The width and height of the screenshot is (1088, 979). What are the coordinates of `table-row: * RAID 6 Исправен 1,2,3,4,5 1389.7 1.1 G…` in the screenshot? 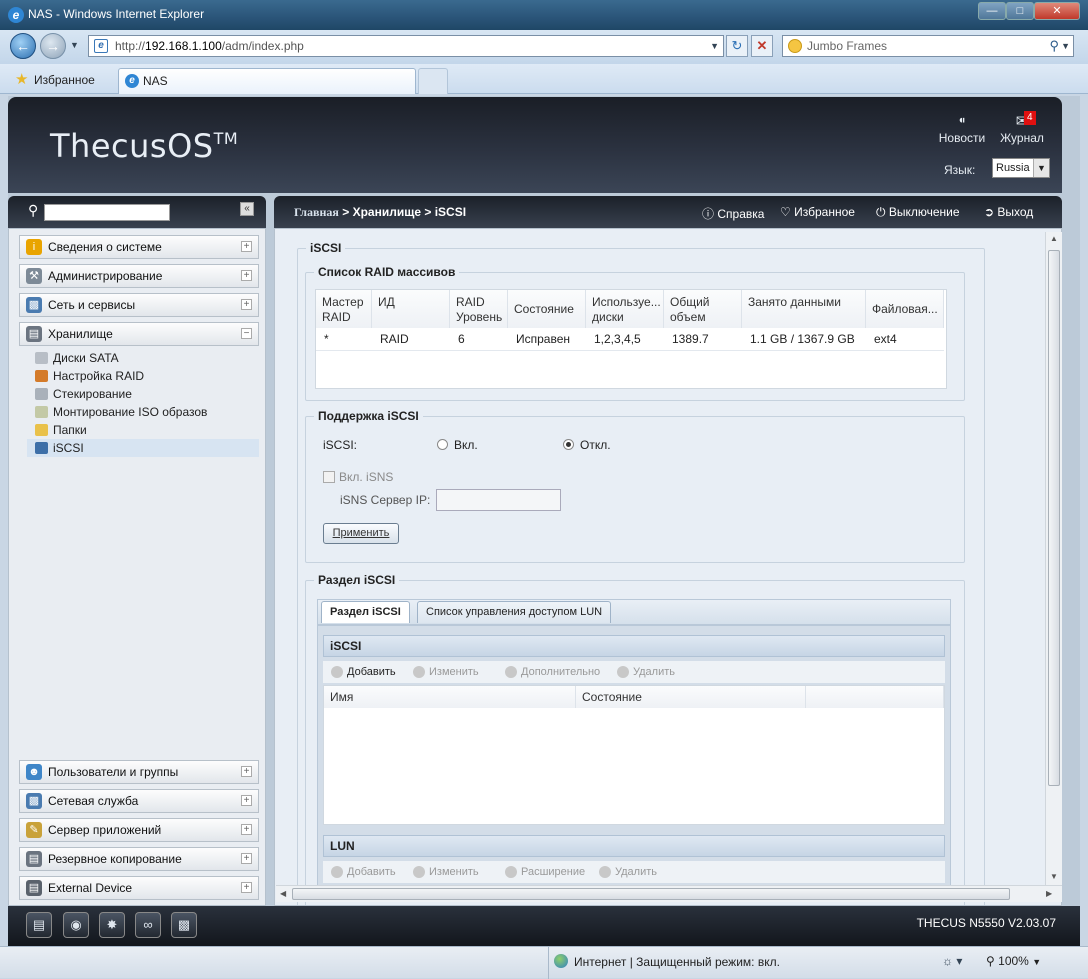 It's located at (630, 340).